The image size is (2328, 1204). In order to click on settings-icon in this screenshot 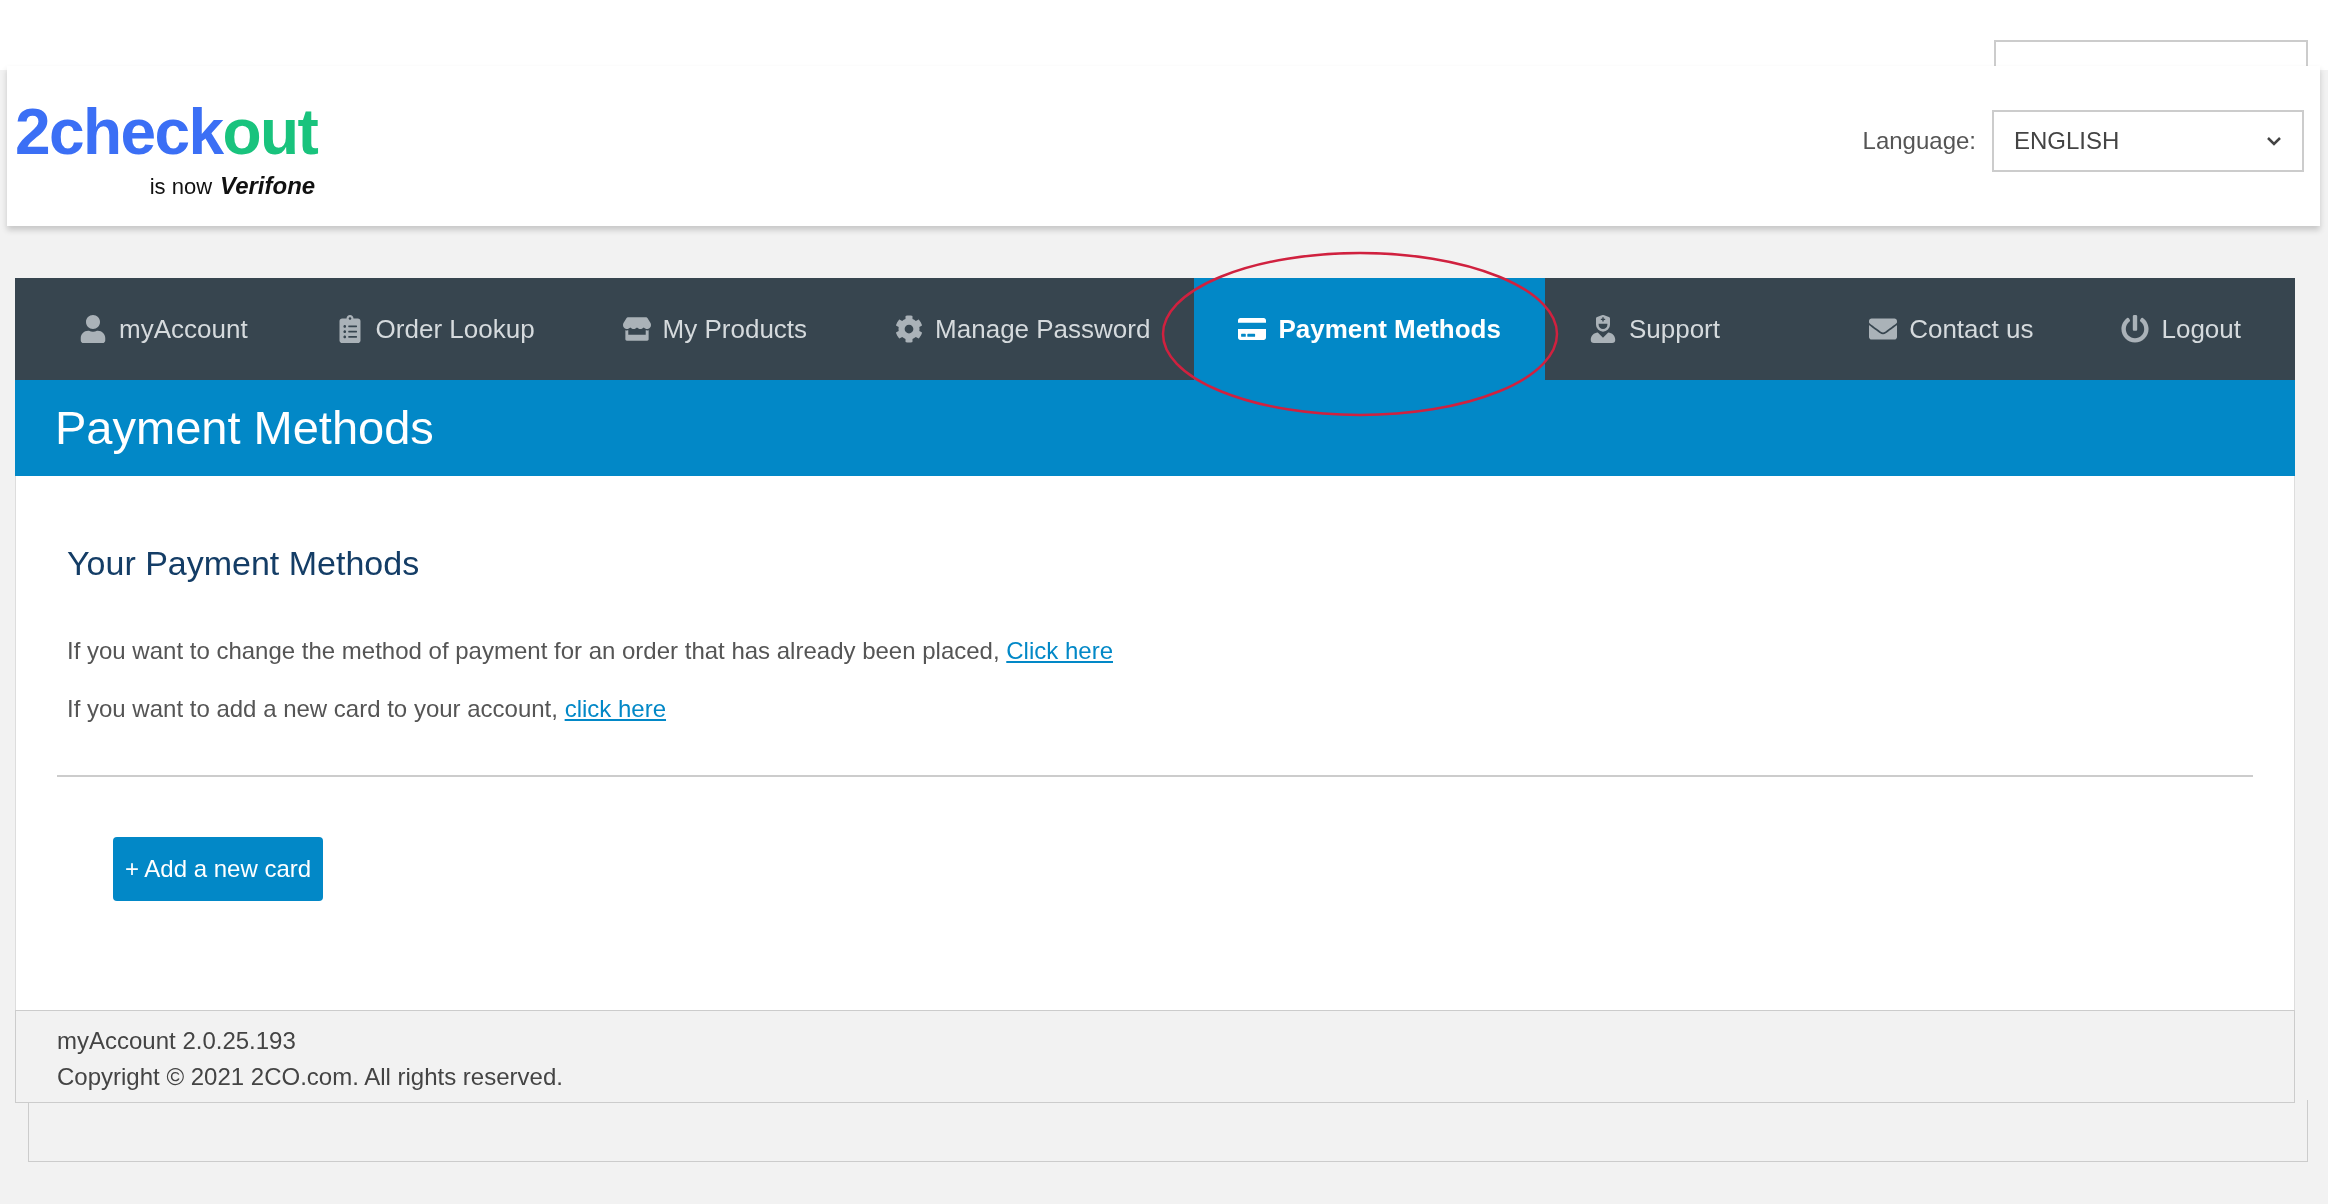, I will do `click(909, 329)`.